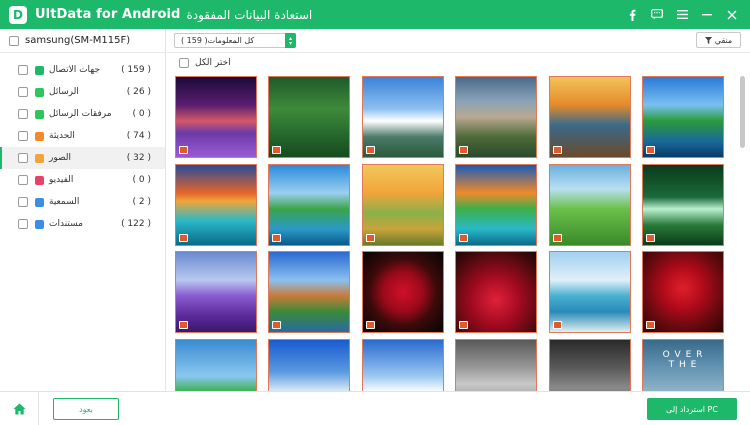 The width and height of the screenshot is (750, 425). What do you see at coordinates (82, 180) in the screenshot?
I see `sidebar-category: الفيديو ( 0 )` at bounding box center [82, 180].